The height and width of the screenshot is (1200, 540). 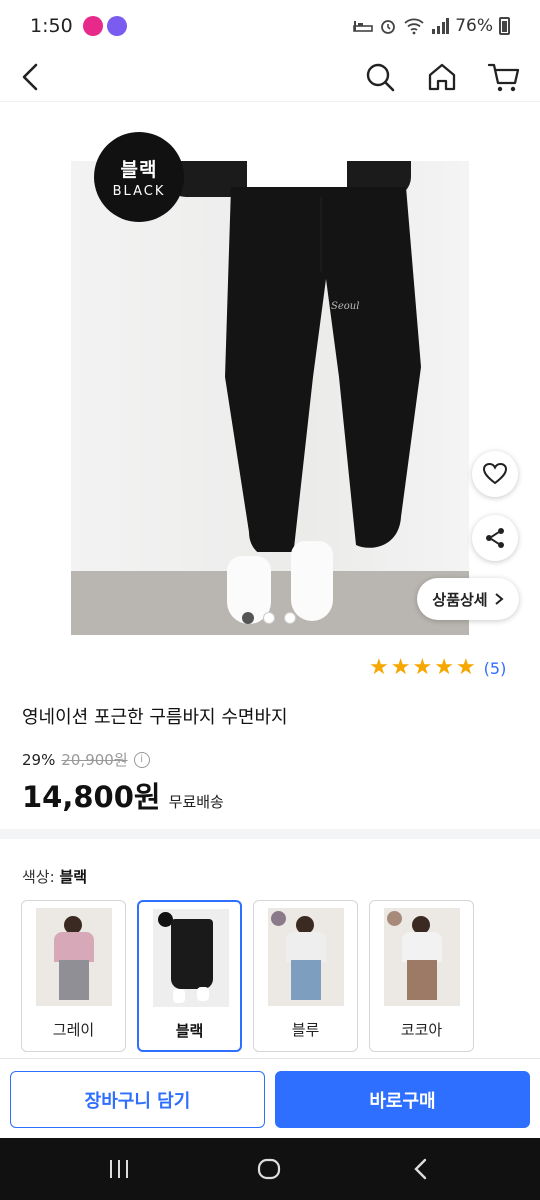 I want to click on wishlist-button, so click(x=495, y=474).